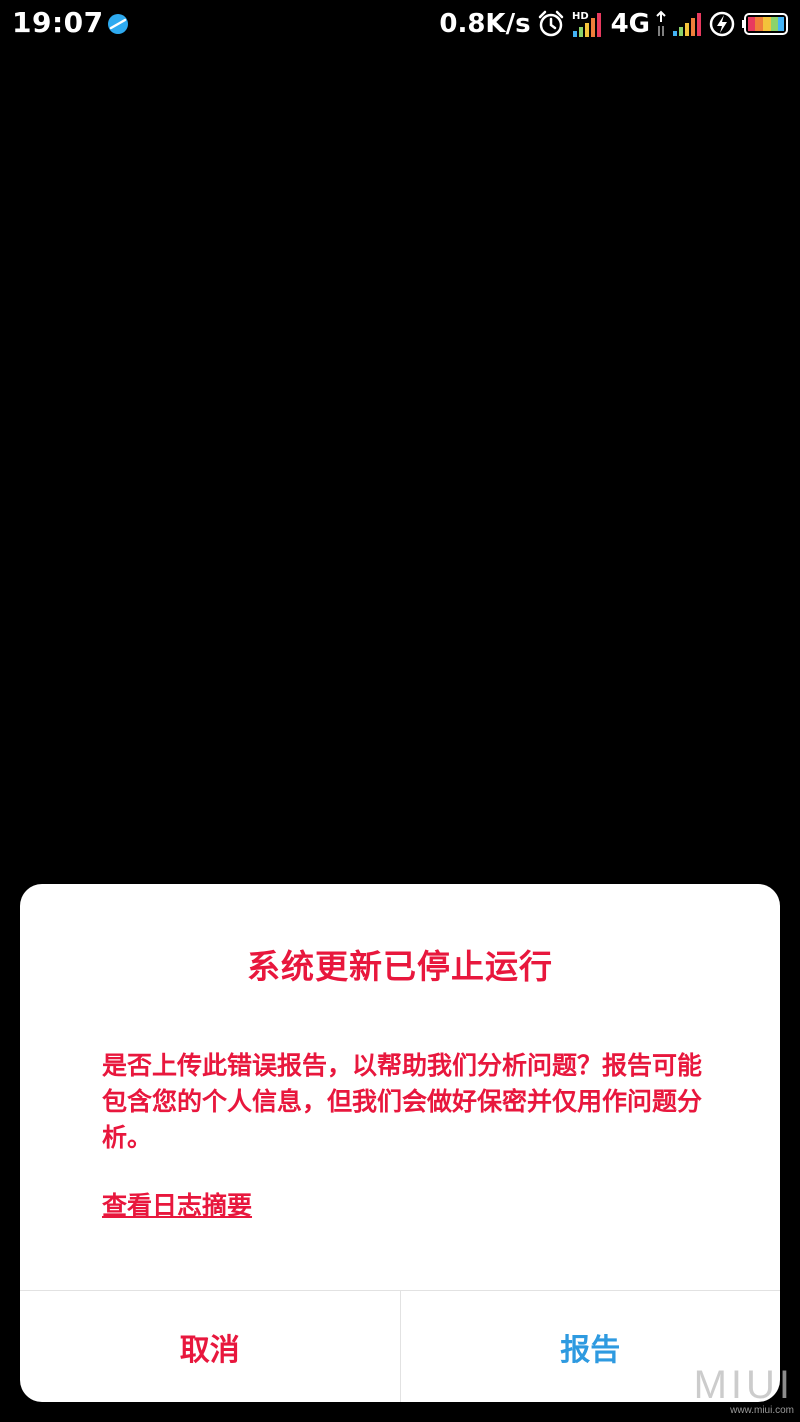 Image resolution: width=800 pixels, height=1422 pixels. Describe the element at coordinates (210, 1346) in the screenshot. I see `cancel-button: 取消` at that location.